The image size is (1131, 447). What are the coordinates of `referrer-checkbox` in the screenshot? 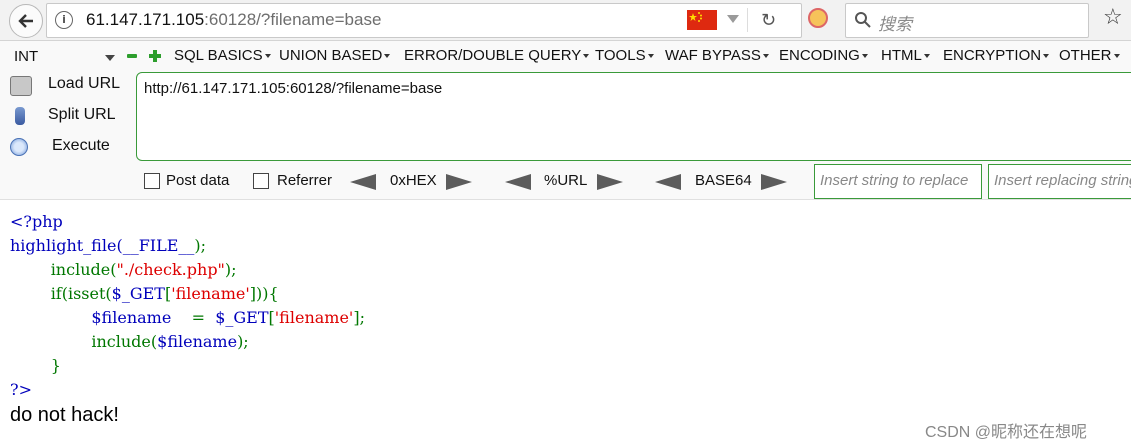 It's located at (261, 181).